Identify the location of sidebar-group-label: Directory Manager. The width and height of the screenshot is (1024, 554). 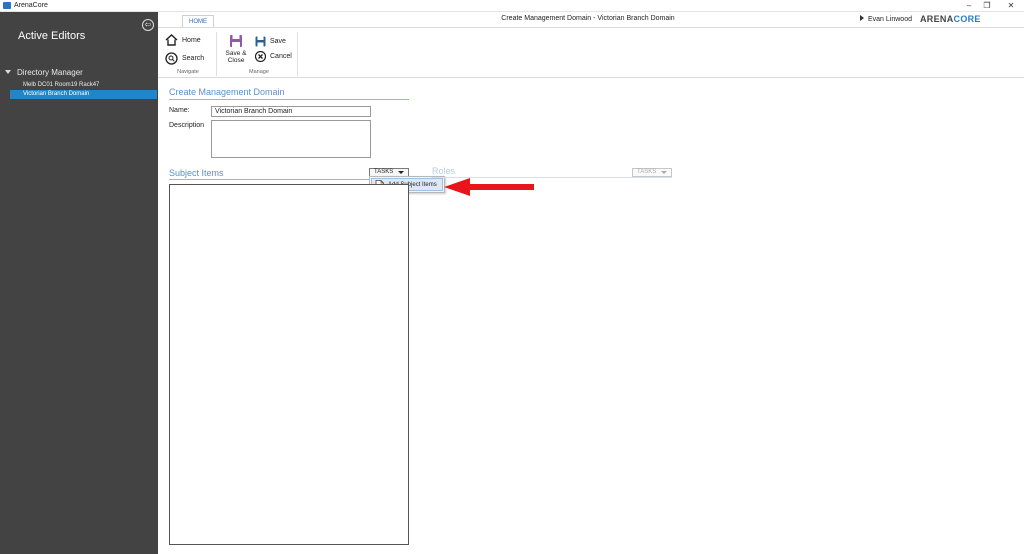
(50, 72).